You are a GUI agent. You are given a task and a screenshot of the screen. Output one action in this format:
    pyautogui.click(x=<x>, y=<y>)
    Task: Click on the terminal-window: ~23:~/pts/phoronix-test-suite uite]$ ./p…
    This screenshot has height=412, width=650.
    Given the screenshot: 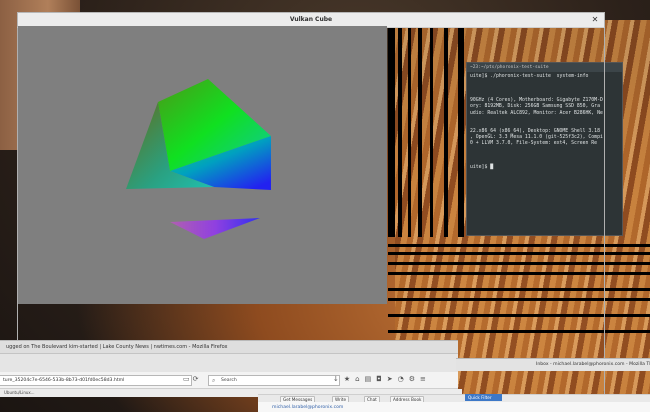 What is the action you would take?
    pyautogui.click(x=544, y=149)
    